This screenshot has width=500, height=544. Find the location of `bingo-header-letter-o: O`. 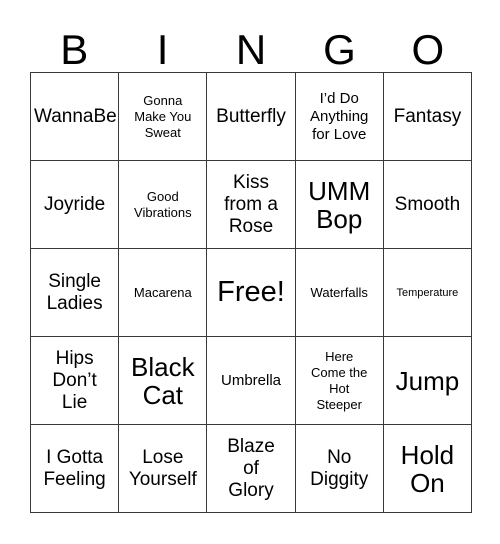

bingo-header-letter-o: O is located at coordinates (428, 49).